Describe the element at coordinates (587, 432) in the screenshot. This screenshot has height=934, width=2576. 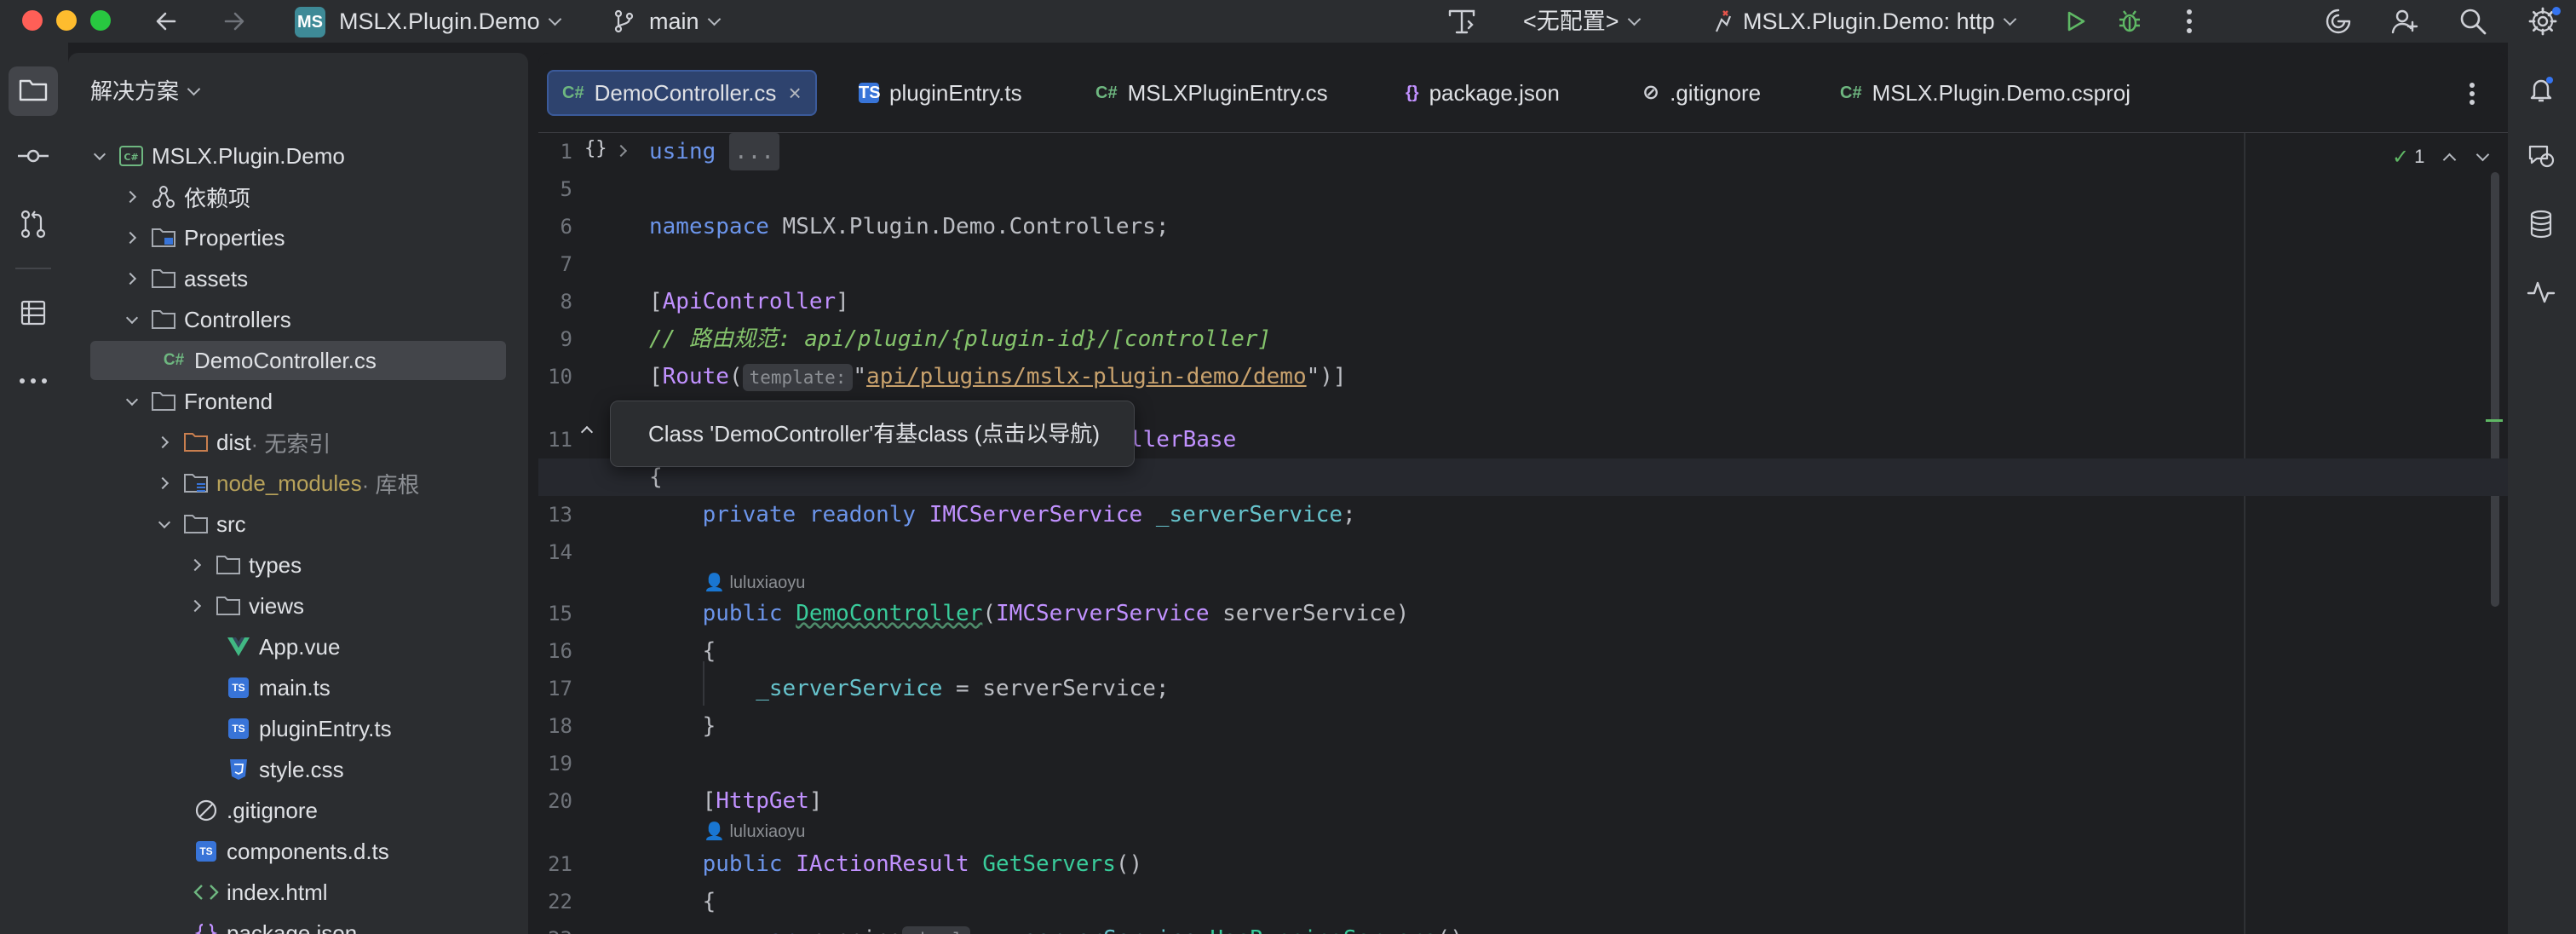
I see `implemented-up-icon` at that location.